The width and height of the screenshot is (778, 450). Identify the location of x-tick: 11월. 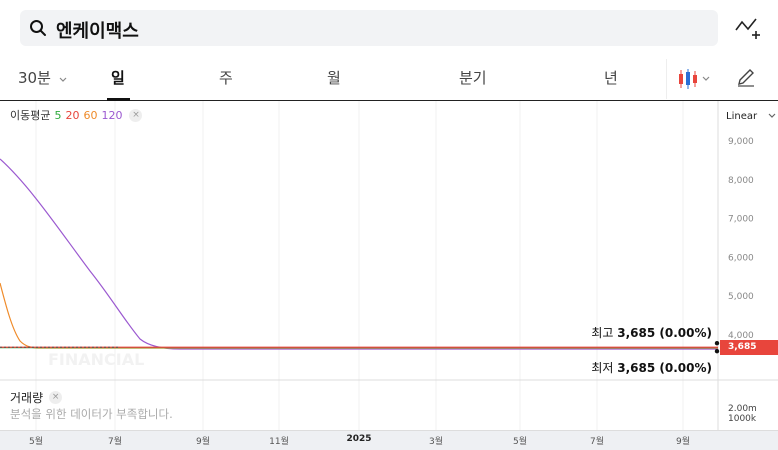
(279, 442).